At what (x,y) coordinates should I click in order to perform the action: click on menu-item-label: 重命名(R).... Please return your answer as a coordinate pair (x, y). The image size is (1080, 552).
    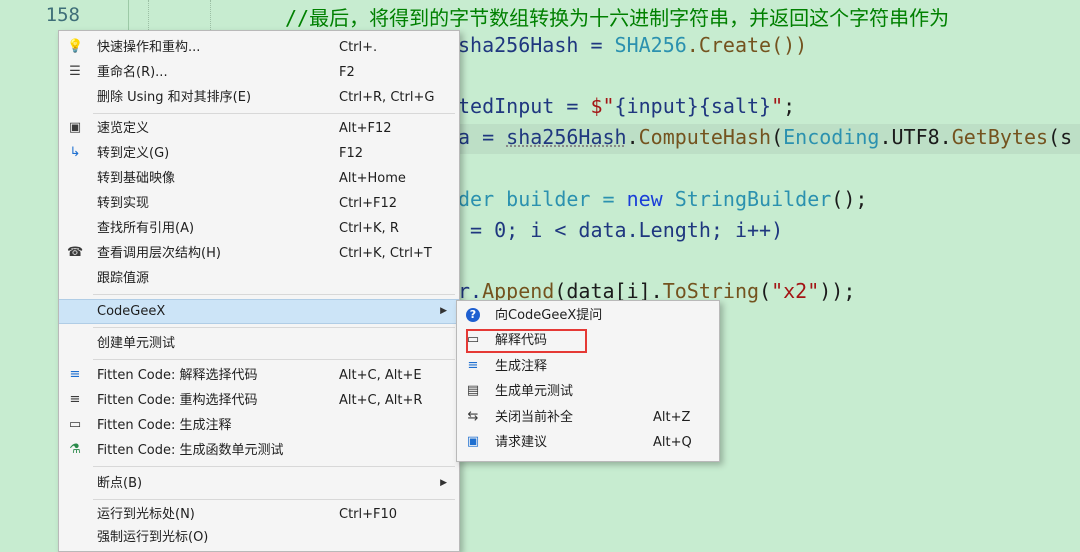
    Looking at the image, I should click on (132, 72).